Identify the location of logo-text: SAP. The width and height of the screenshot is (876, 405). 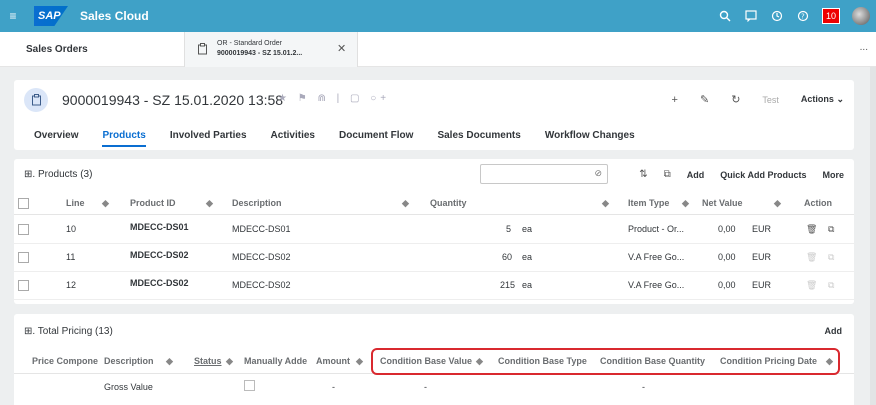
(49, 16).